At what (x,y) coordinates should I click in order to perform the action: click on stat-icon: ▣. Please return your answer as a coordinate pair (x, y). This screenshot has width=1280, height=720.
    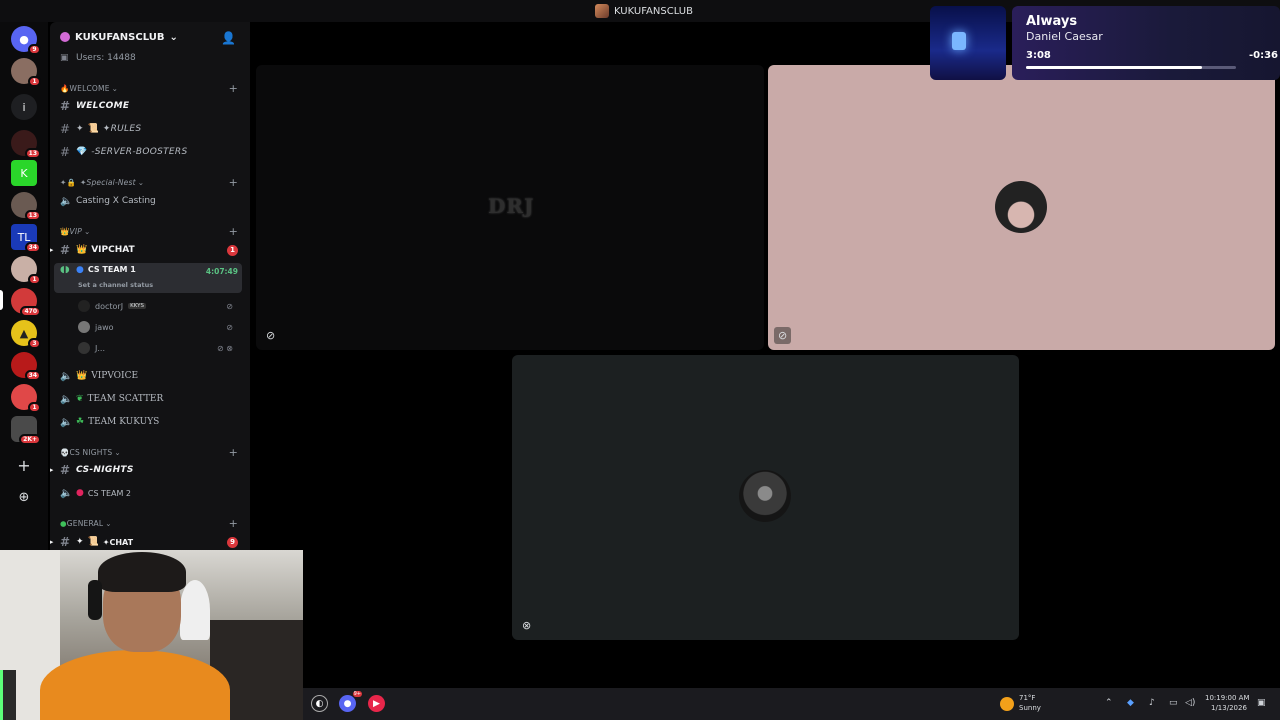
    Looking at the image, I should click on (64, 58).